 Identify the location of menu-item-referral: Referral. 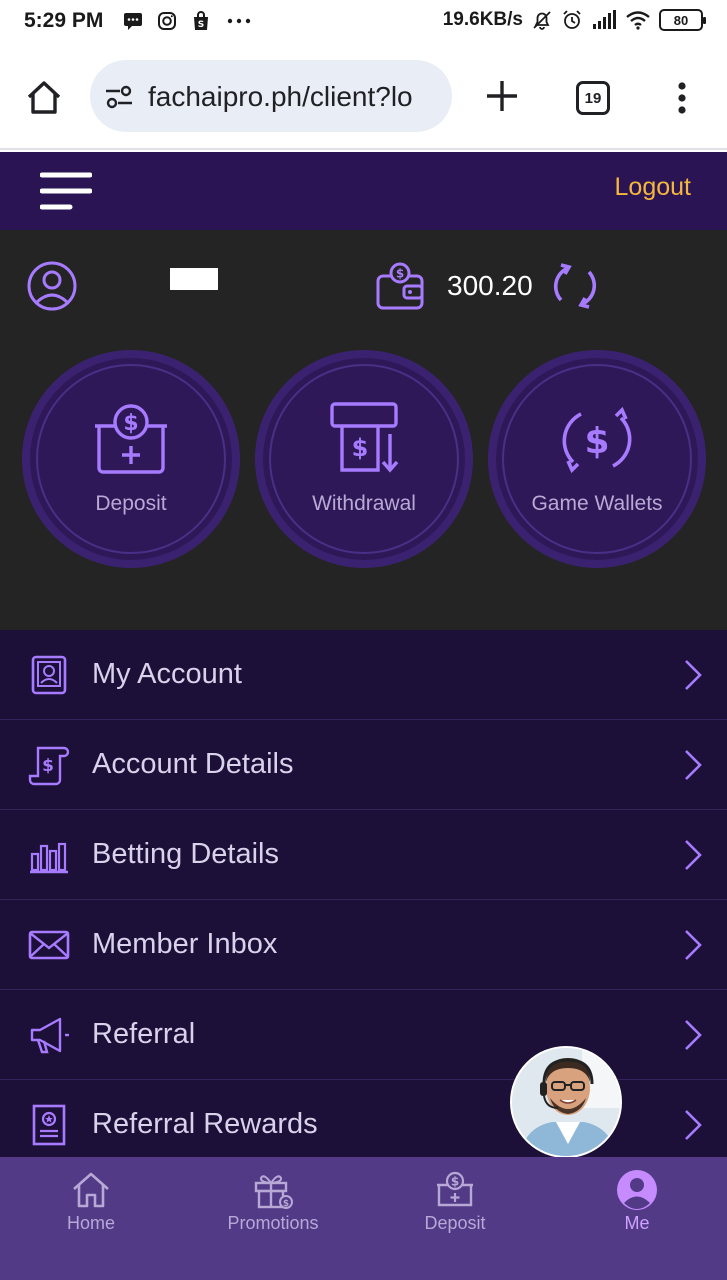
(363, 1035).